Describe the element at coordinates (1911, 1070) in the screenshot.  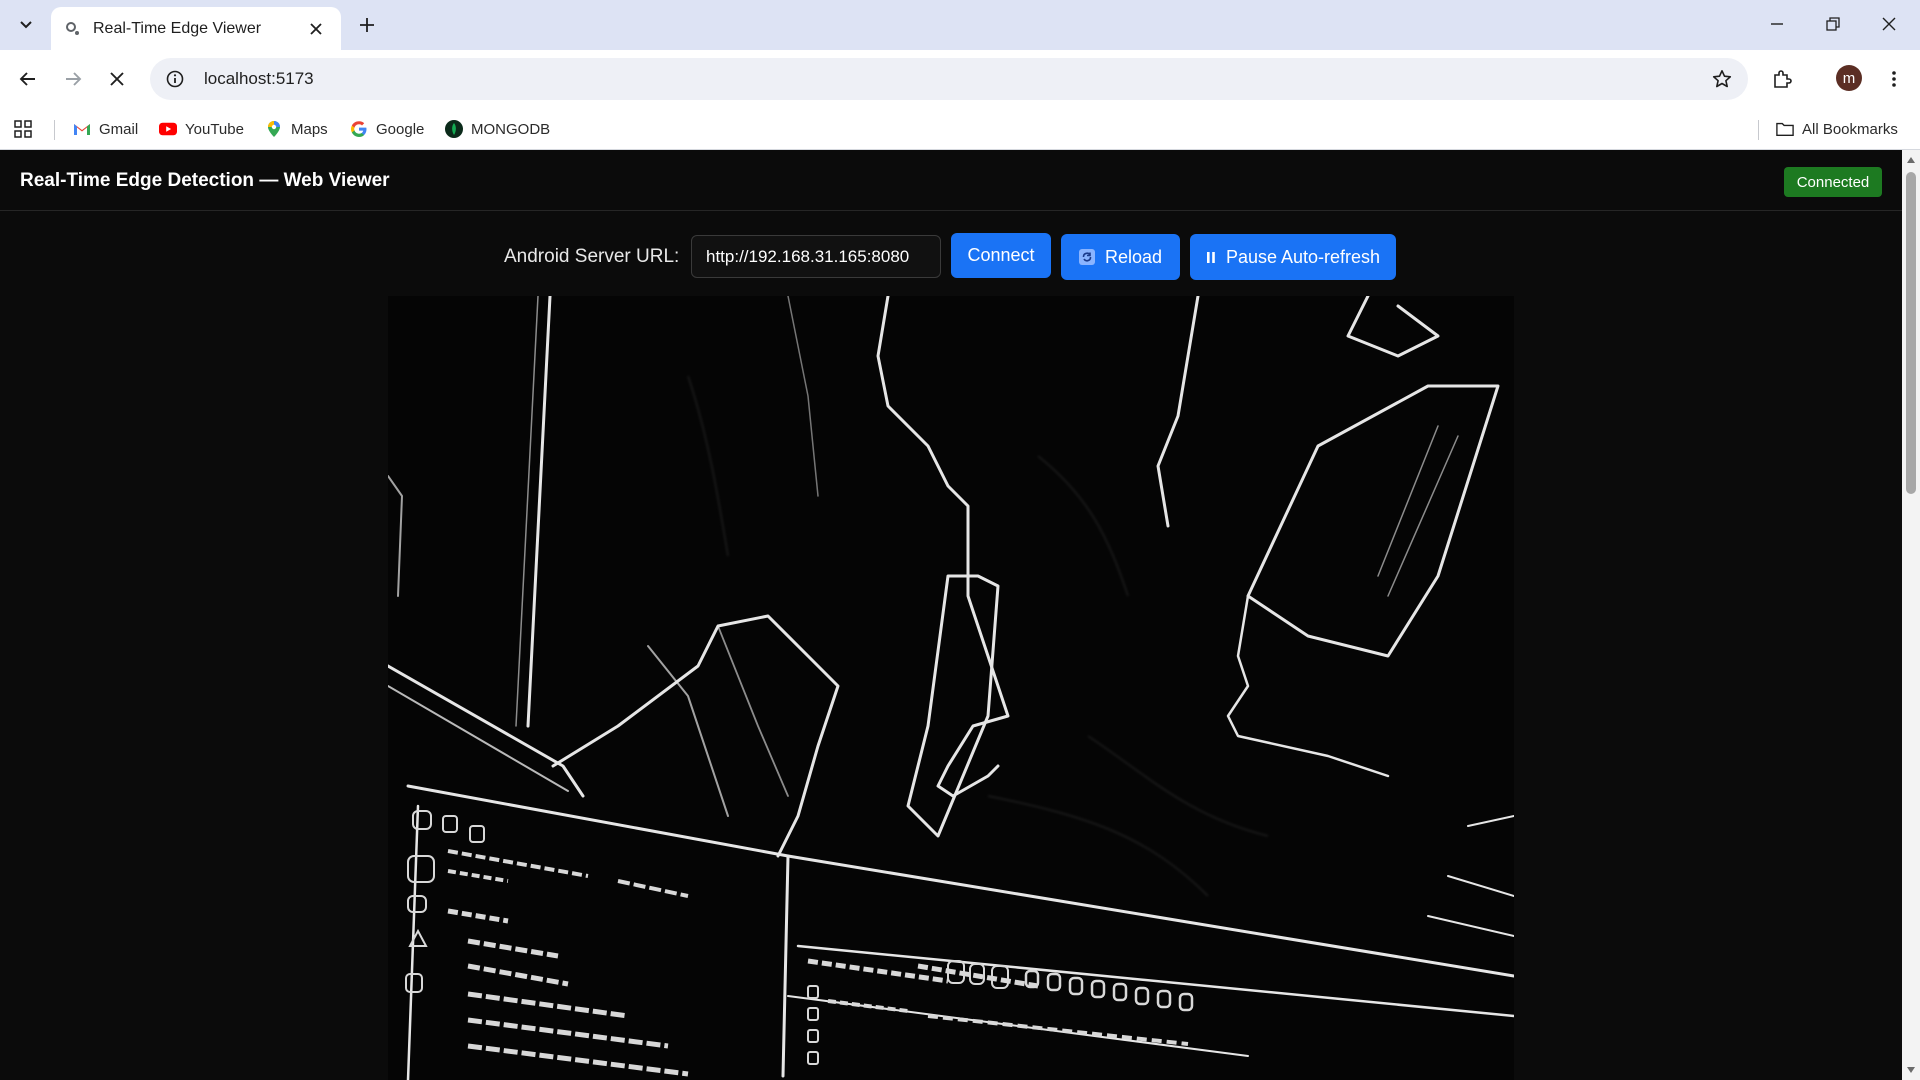
I see `scroll-down-arrow-icon` at that location.